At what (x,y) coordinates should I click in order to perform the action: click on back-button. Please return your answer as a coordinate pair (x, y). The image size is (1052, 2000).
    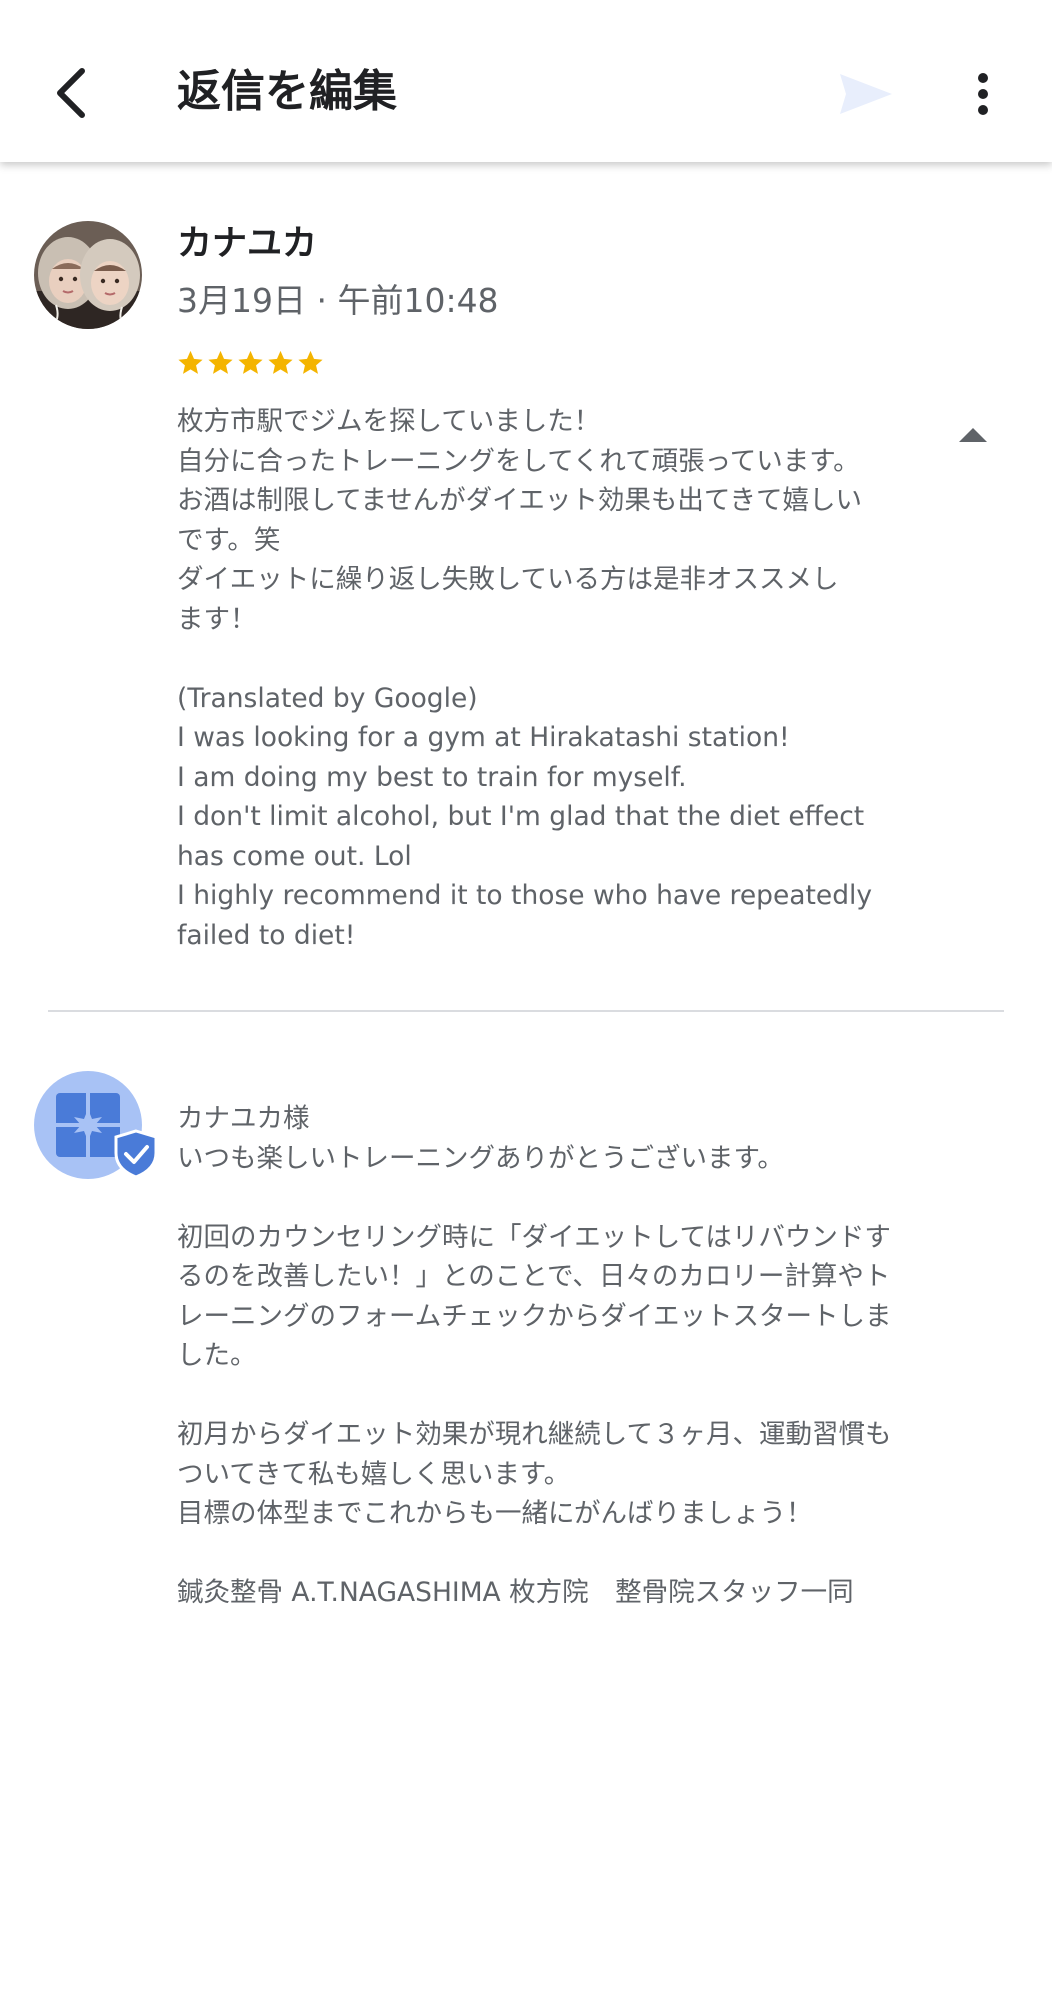
    Looking at the image, I should click on (70, 93).